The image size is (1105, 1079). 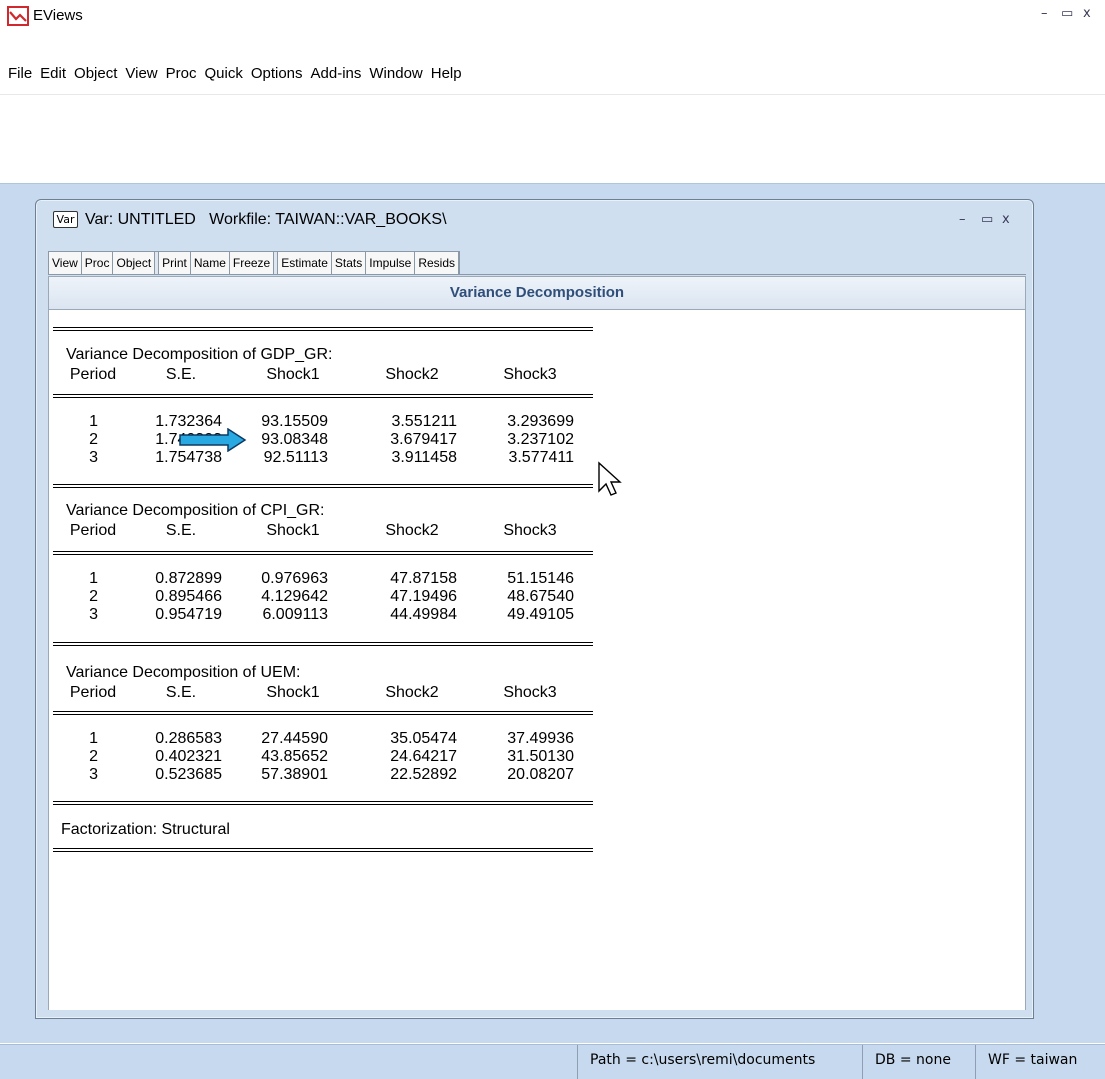 I want to click on toolbar-freeze-button: Freeze, so click(x=252, y=263).